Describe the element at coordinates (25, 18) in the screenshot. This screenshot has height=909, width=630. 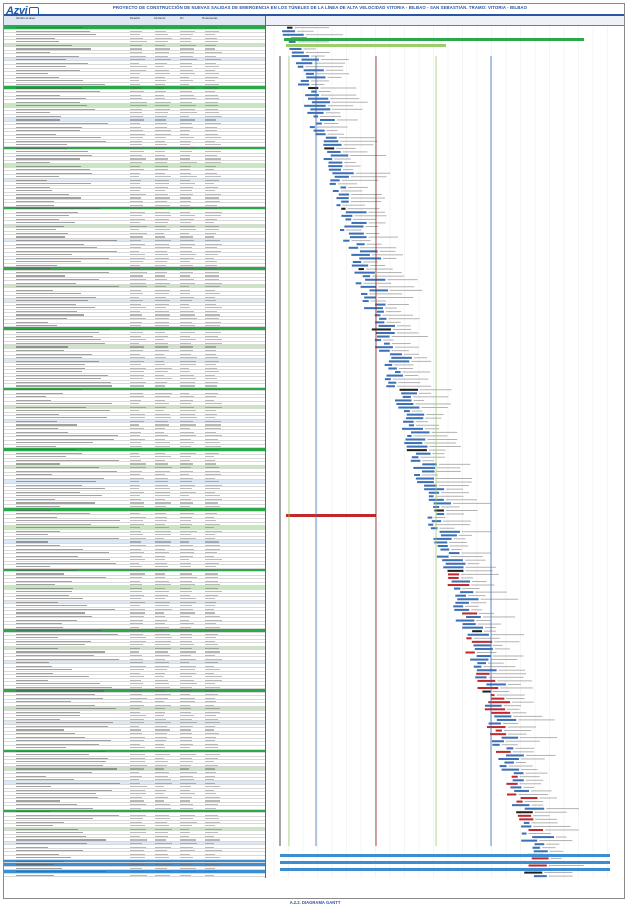
I see `column-header-name: Nombre de tarea` at that location.